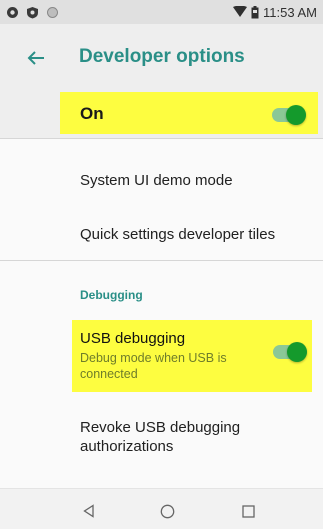 The height and width of the screenshot is (529, 323). What do you see at coordinates (177, 234) in the screenshot?
I see `quick-settings-developer-tiles-item: Quick settings developer tiles` at bounding box center [177, 234].